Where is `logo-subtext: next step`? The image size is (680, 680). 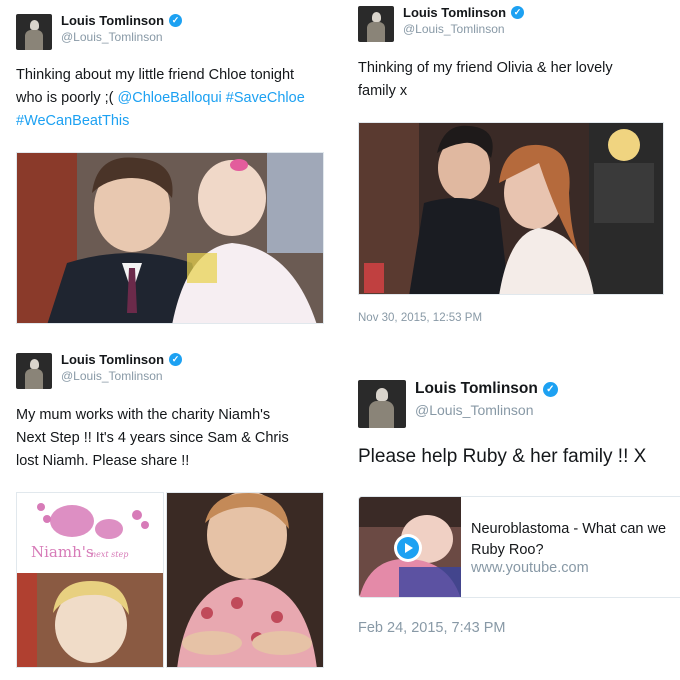
logo-subtext: next step is located at coordinates (110, 554).